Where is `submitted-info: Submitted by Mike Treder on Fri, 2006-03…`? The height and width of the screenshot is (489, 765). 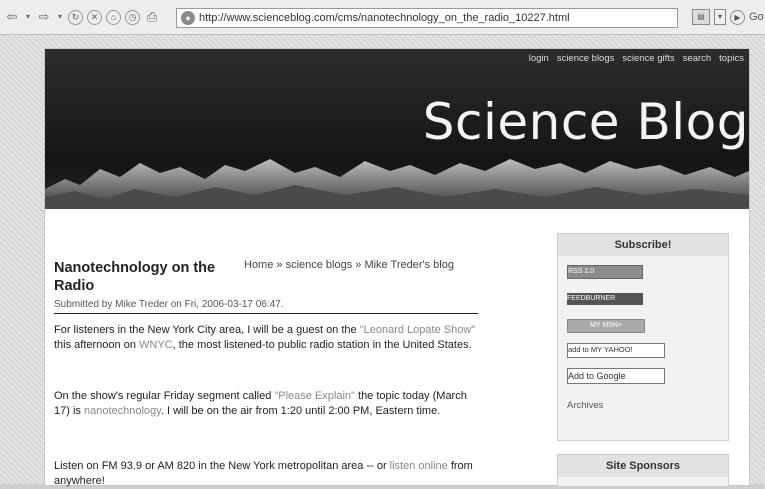 submitted-info: Submitted by Mike Treder on Fri, 2006-03… is located at coordinates (169, 304).